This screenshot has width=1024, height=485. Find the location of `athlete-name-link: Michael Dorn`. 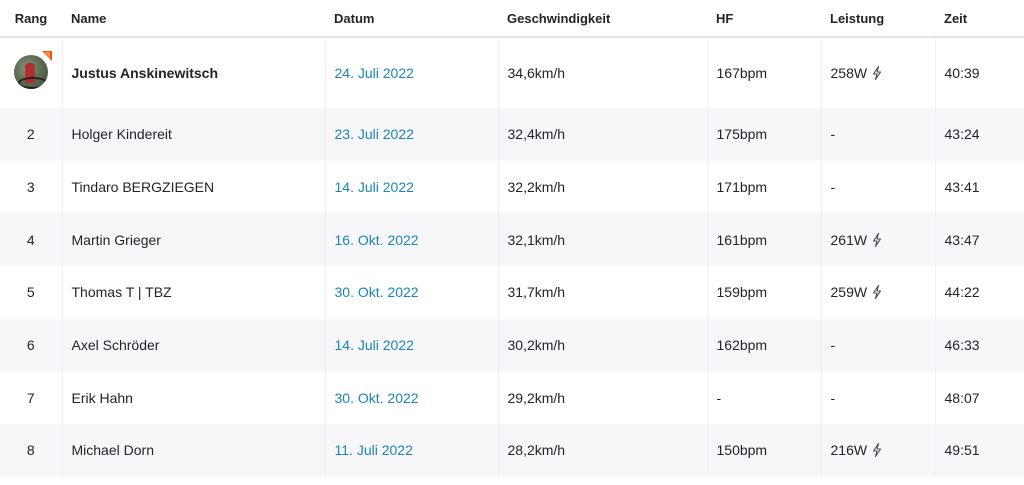

athlete-name-link: Michael Dorn is located at coordinates (193, 450).